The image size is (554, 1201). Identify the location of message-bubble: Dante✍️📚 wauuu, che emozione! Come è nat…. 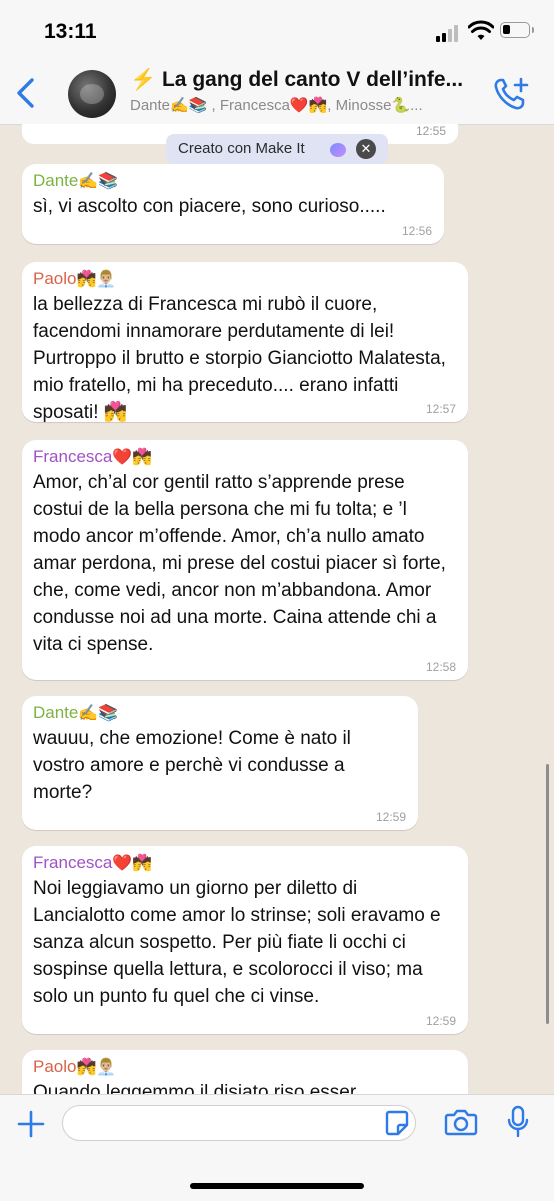
(220, 763).